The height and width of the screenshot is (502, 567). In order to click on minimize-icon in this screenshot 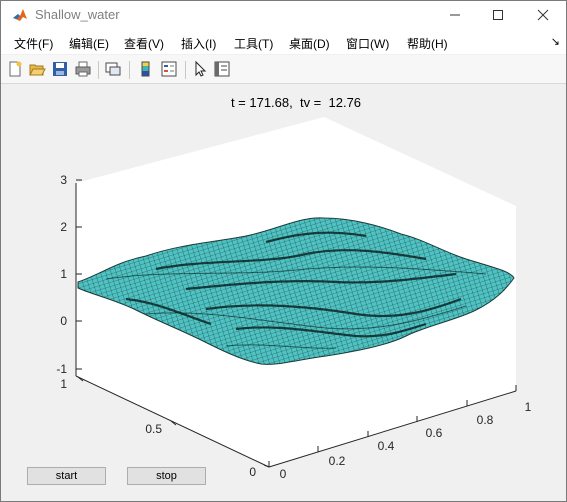, I will do `click(455, 15)`.